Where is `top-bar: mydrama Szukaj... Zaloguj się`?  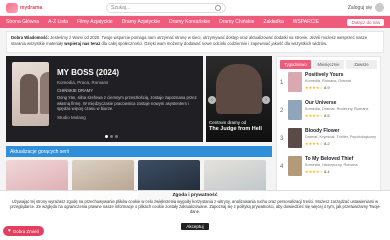 top-bar: mydrama Szukaj... Zaloguj się is located at coordinates (195, 8).